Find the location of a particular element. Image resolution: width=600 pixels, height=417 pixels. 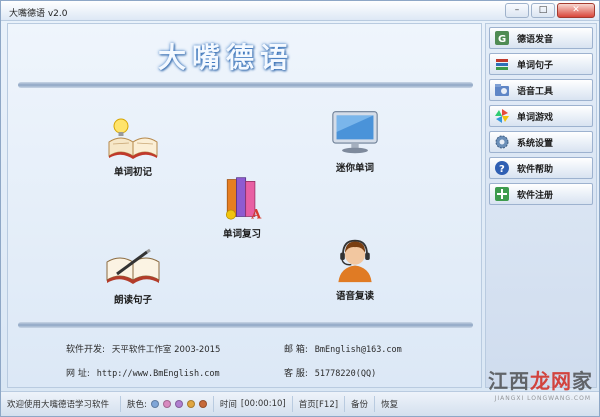

feature-label: 迷你单词 is located at coordinates (354, 168).